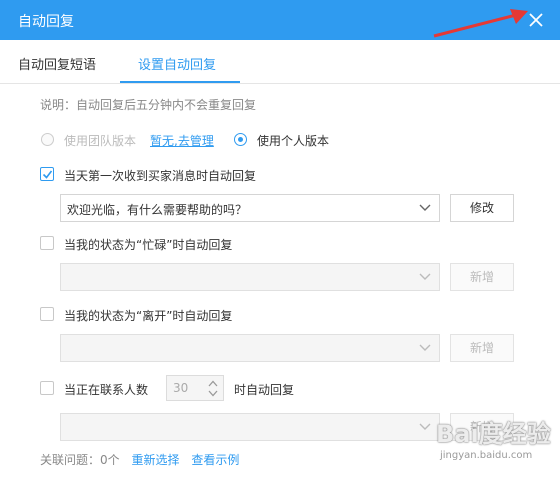 Image resolution: width=560 pixels, height=480 pixels. What do you see at coordinates (482, 208) in the screenshot?
I see `edit-button: 修改` at bounding box center [482, 208].